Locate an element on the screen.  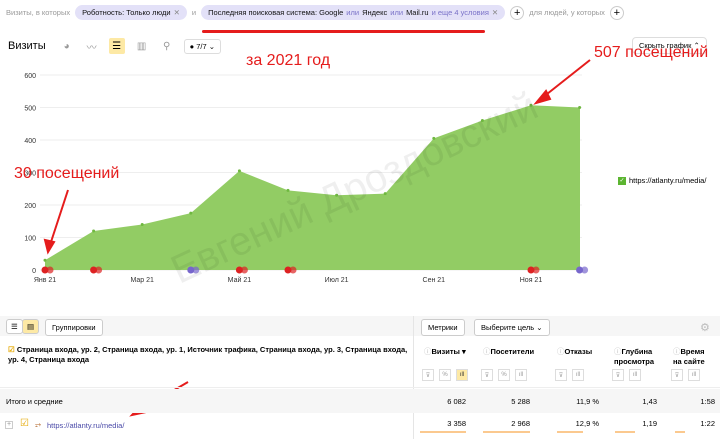
column-label: Отказы is located at coordinates (578, 351).